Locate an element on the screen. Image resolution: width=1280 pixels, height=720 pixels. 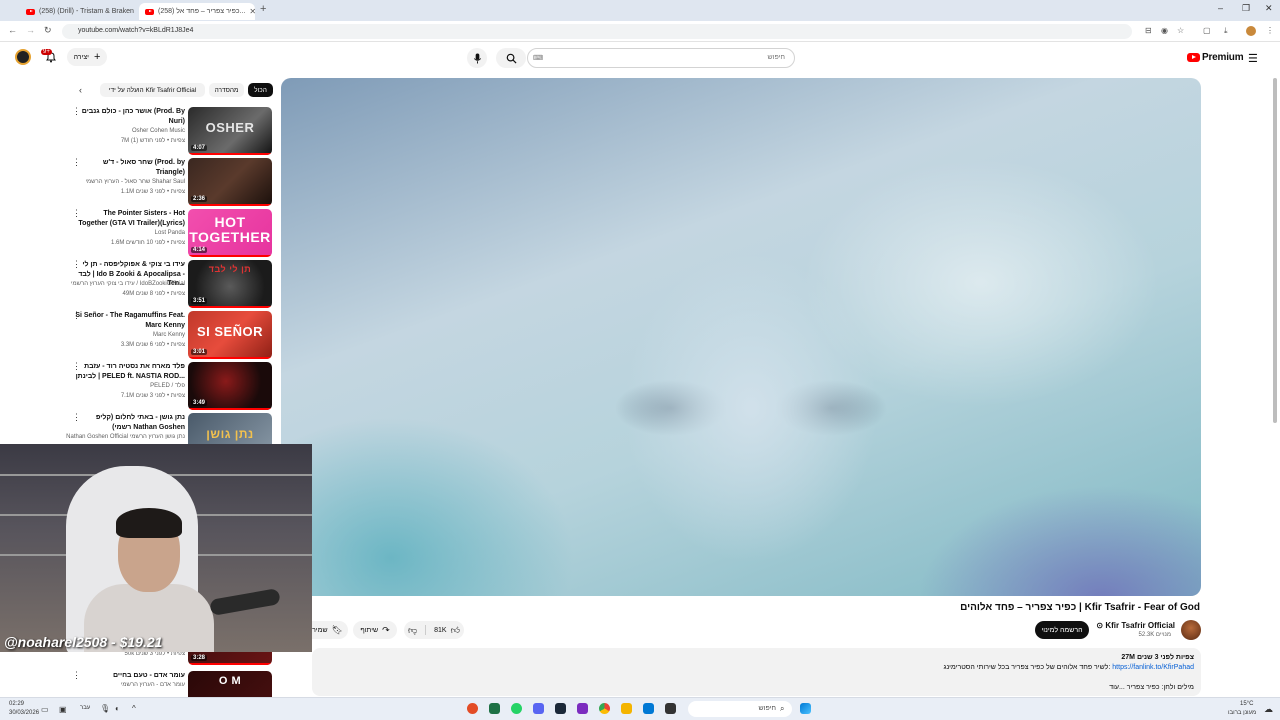
bookmark-star-icon: ☆ is located at coordinates (1180, 30).